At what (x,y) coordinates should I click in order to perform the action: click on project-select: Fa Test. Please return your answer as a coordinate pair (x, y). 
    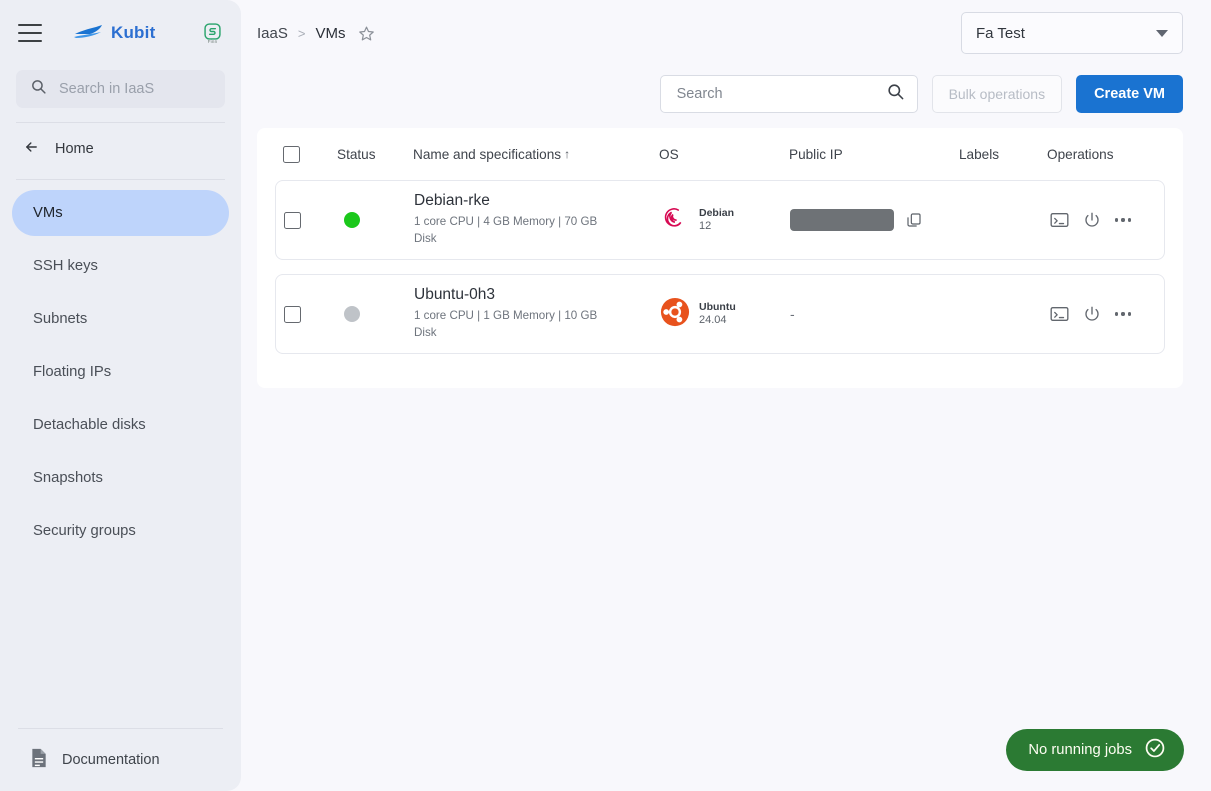
    Looking at the image, I should click on (1072, 33).